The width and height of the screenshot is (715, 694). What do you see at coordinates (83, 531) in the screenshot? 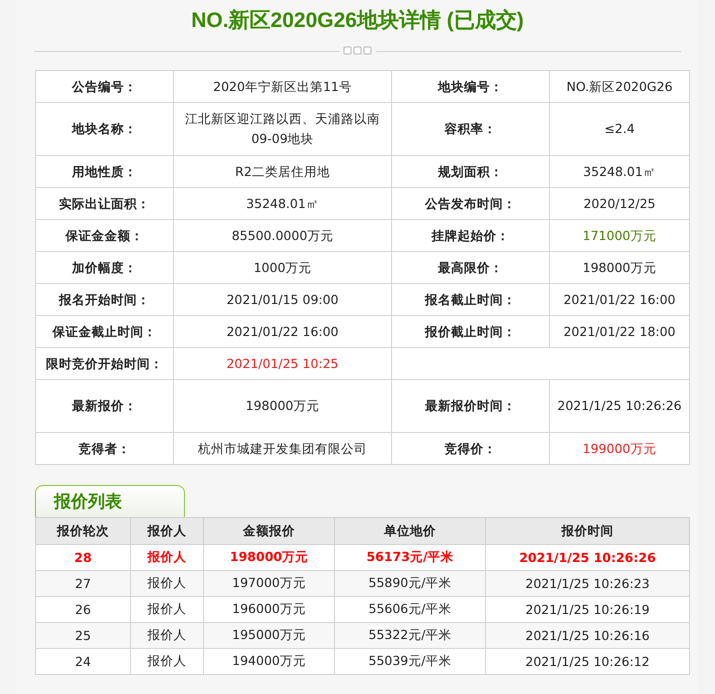
I see `column-header: 报价轮次` at bounding box center [83, 531].